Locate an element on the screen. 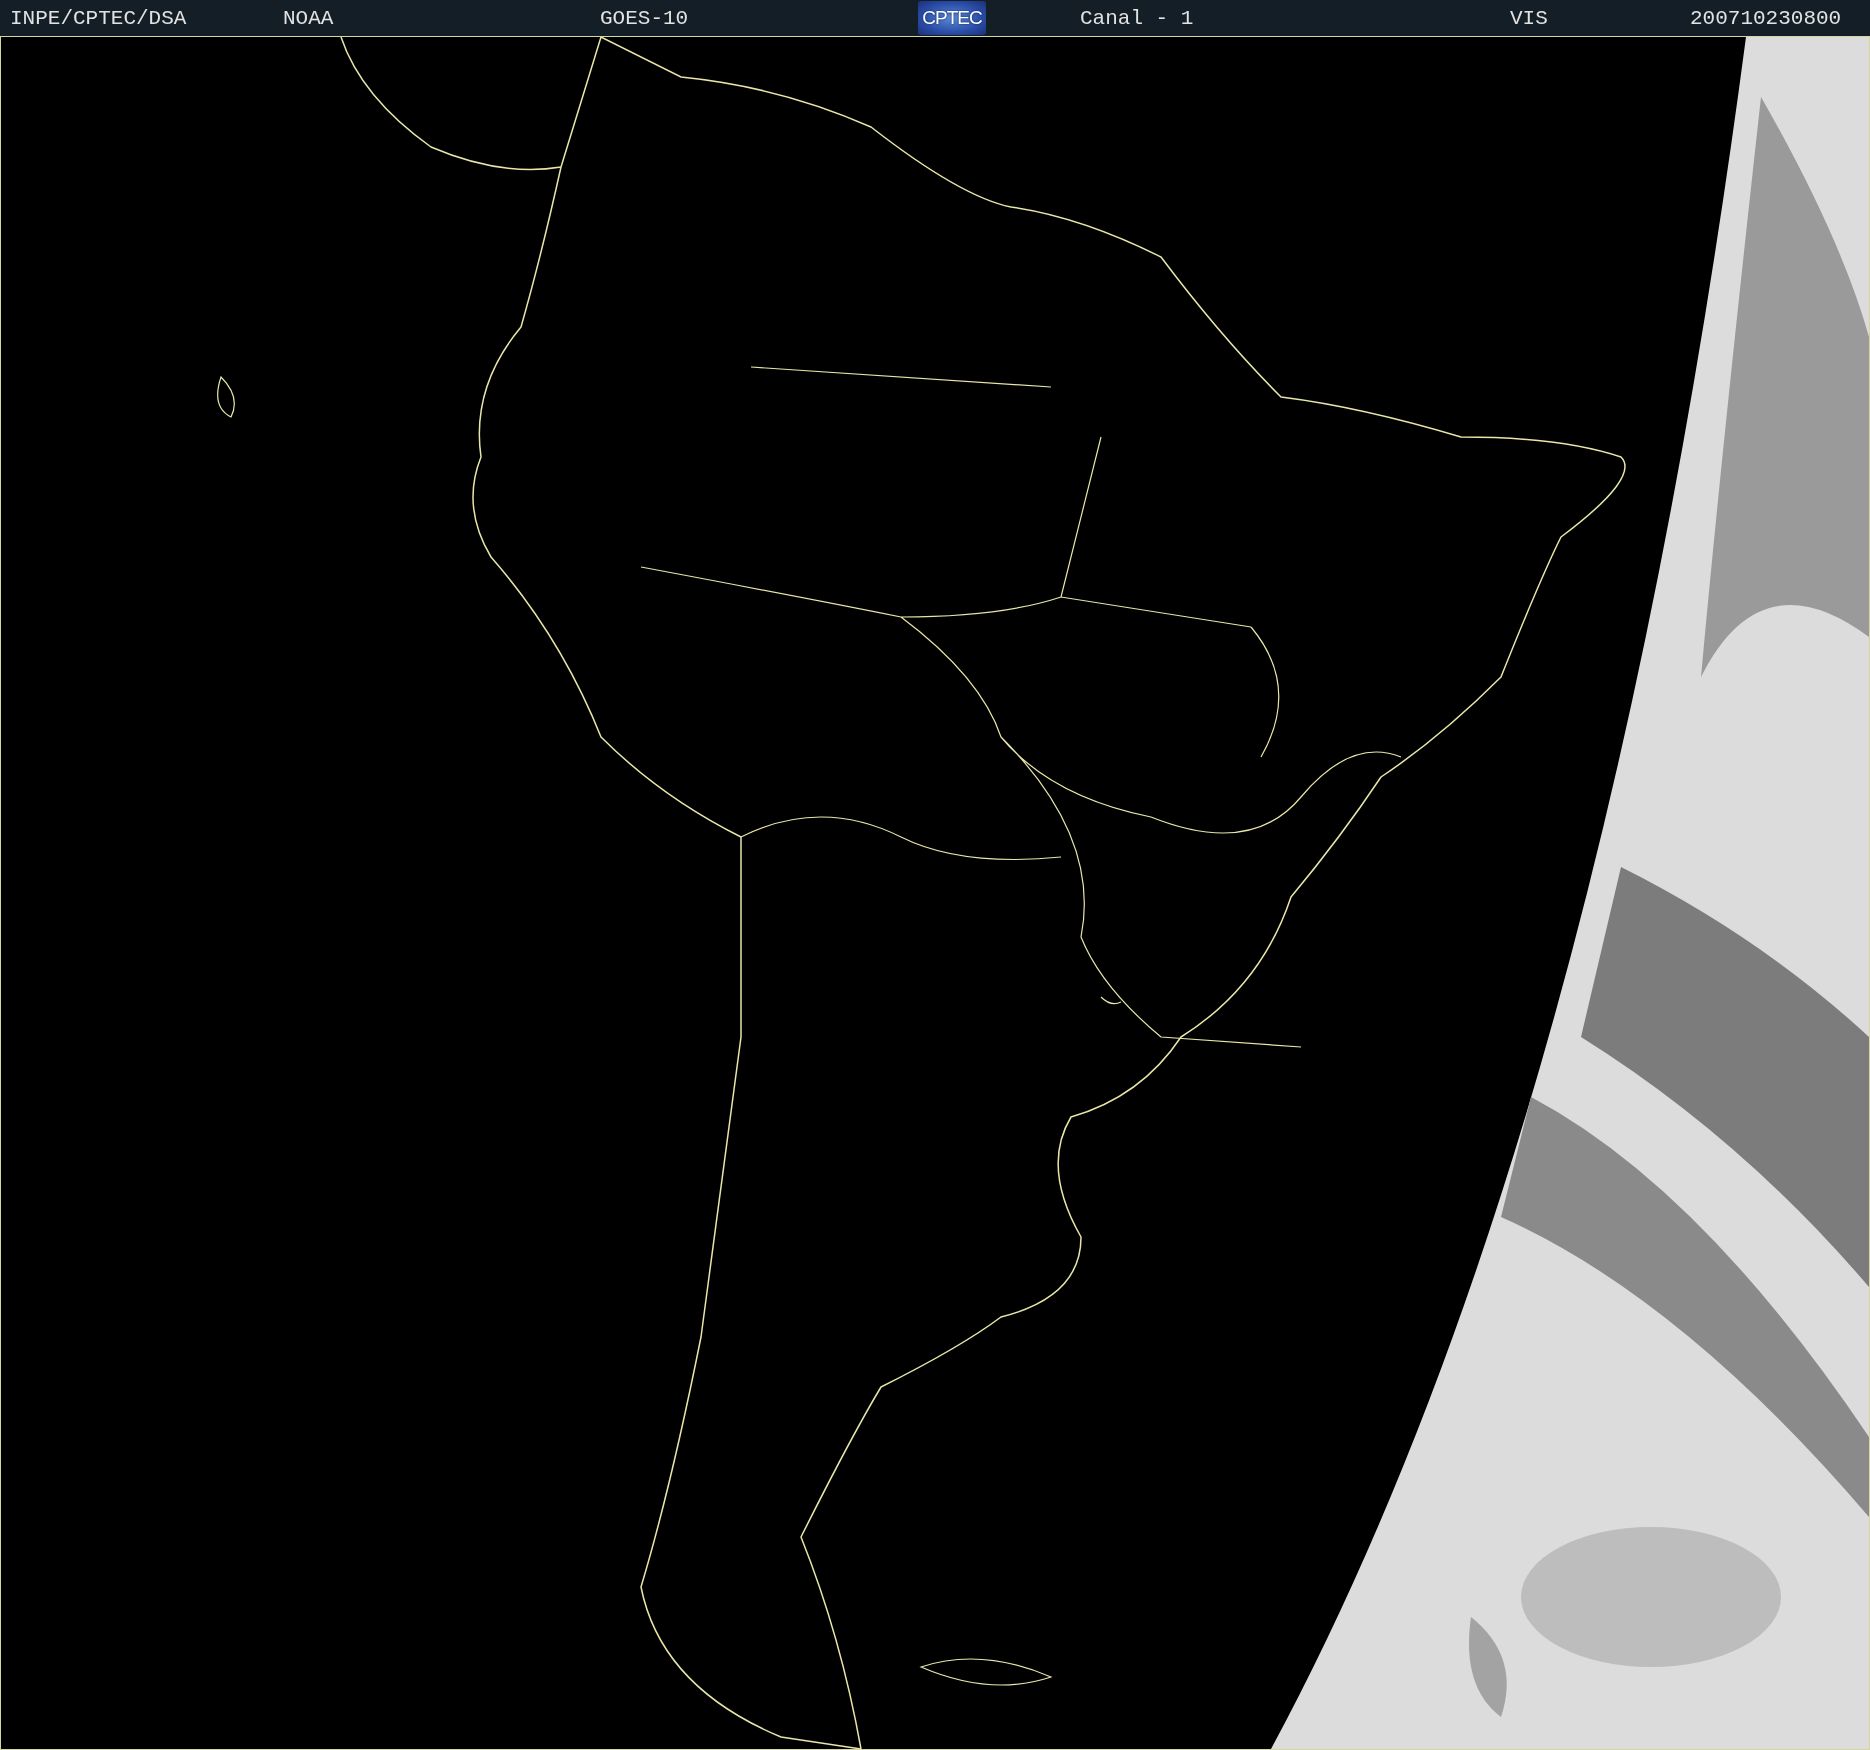 The height and width of the screenshot is (1750, 1870). header-label: Canal - 1 is located at coordinates (1137, 18).